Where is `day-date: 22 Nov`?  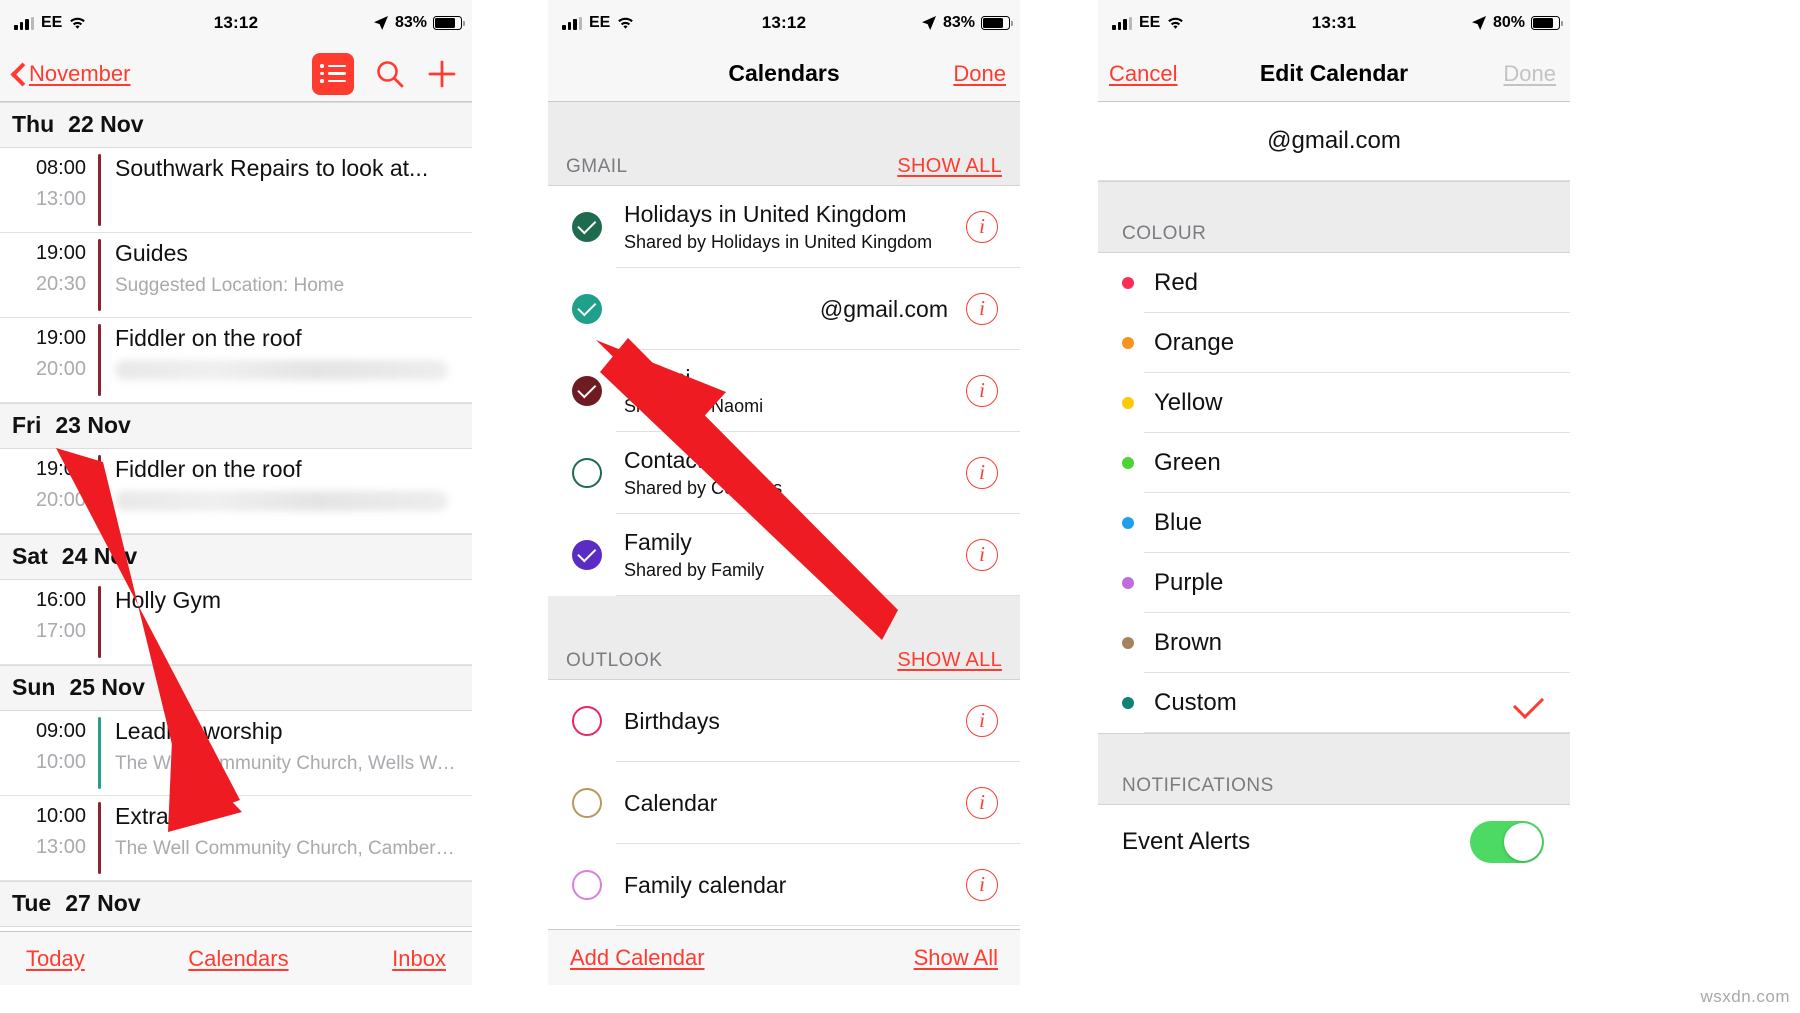 day-date: 22 Nov is located at coordinates (106, 124).